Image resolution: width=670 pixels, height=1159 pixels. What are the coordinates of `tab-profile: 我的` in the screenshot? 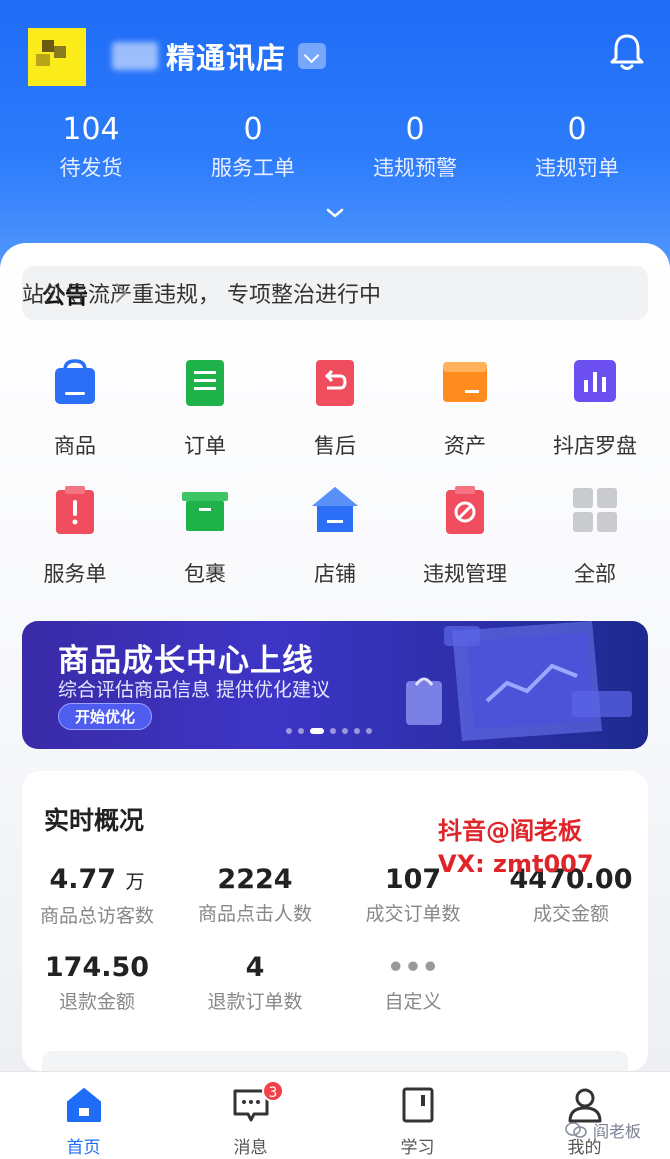 It's located at (584, 1115).